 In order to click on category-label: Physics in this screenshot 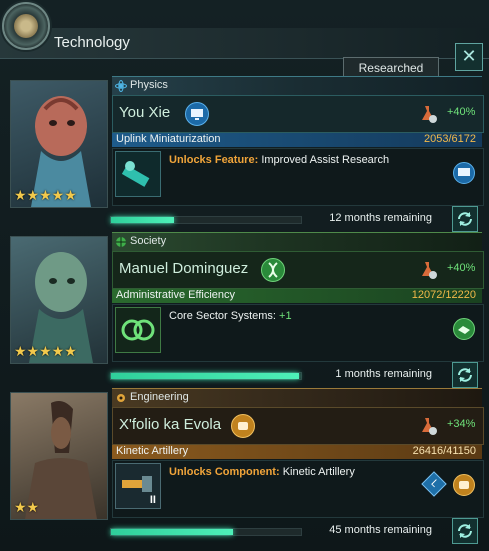, I will do `click(149, 85)`.